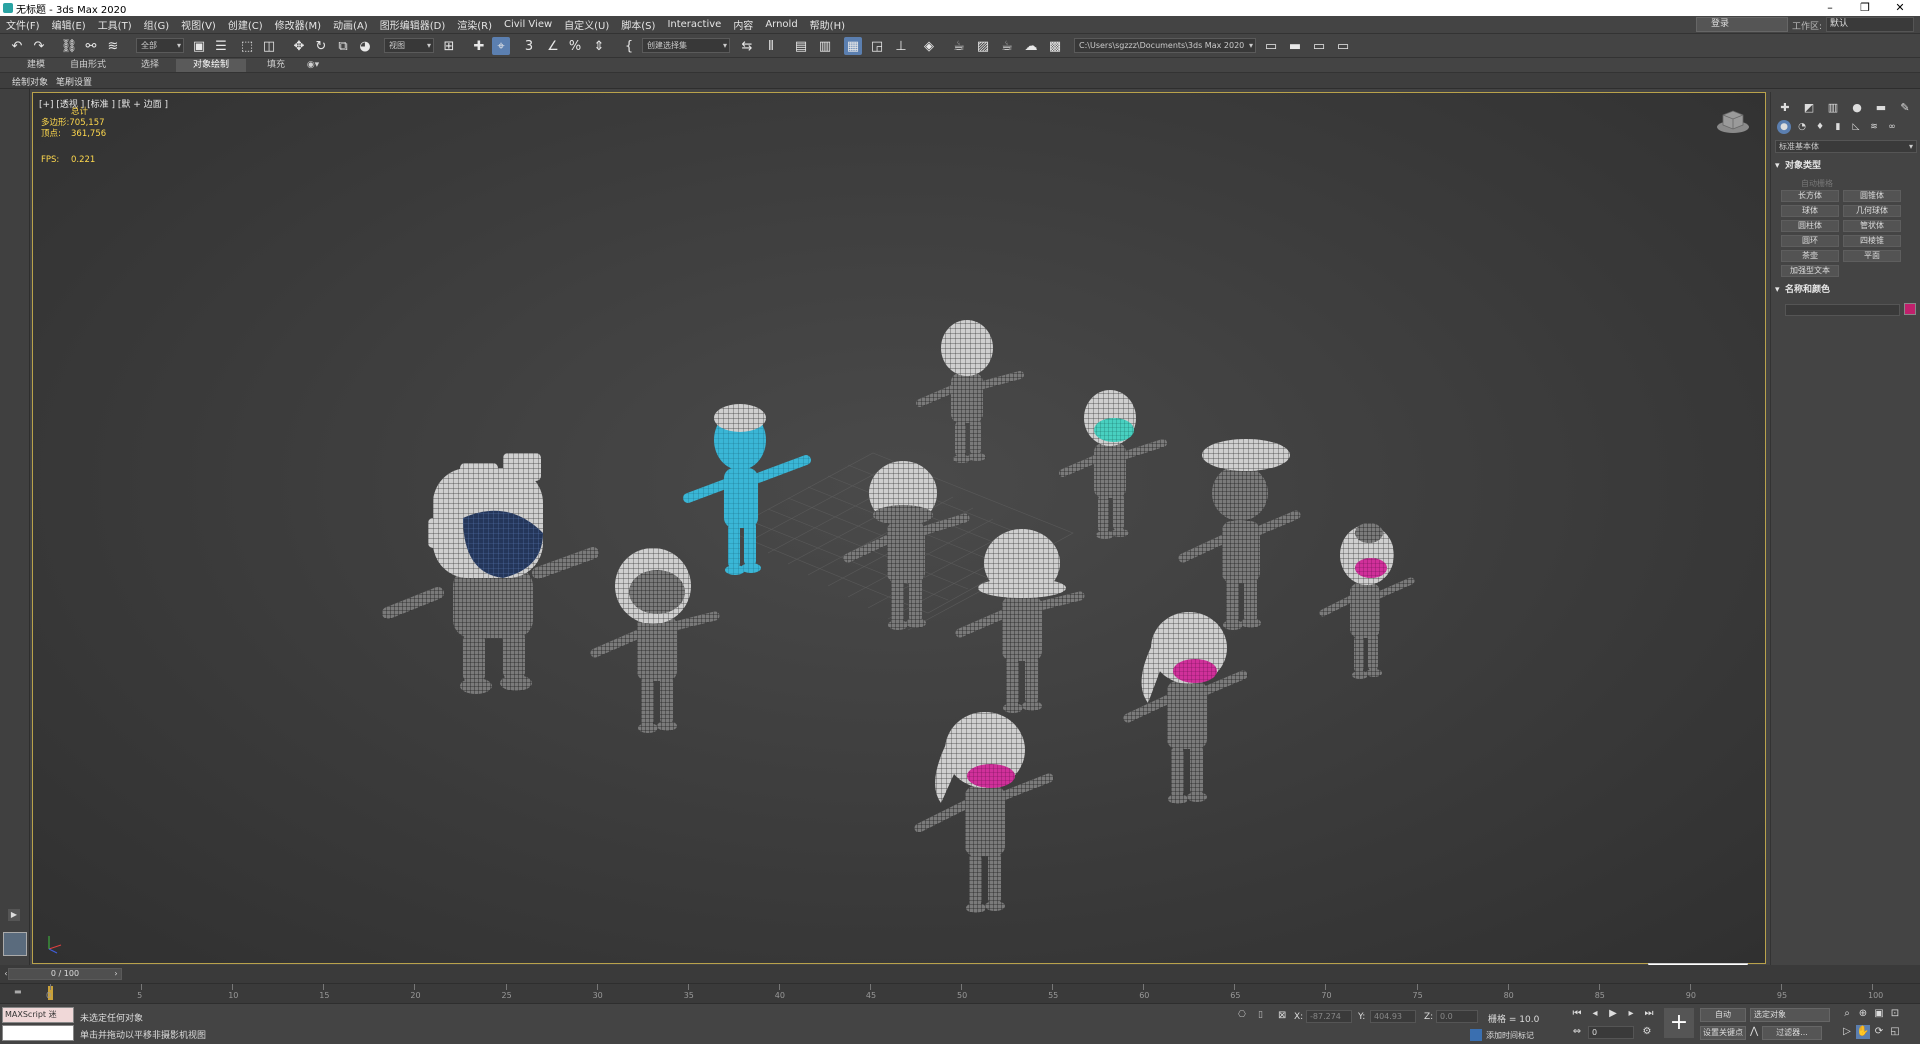  What do you see at coordinates (1393, 1016) in the screenshot?
I see `y-coord-field: 404.93` at bounding box center [1393, 1016].